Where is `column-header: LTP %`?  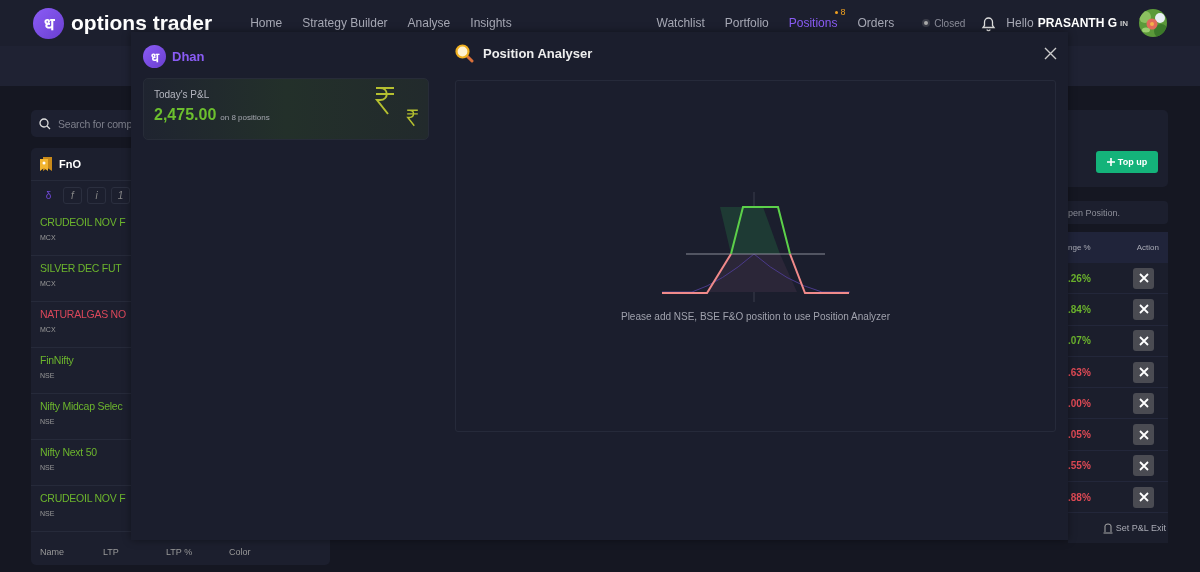
column-header: LTP % is located at coordinates (180, 551).